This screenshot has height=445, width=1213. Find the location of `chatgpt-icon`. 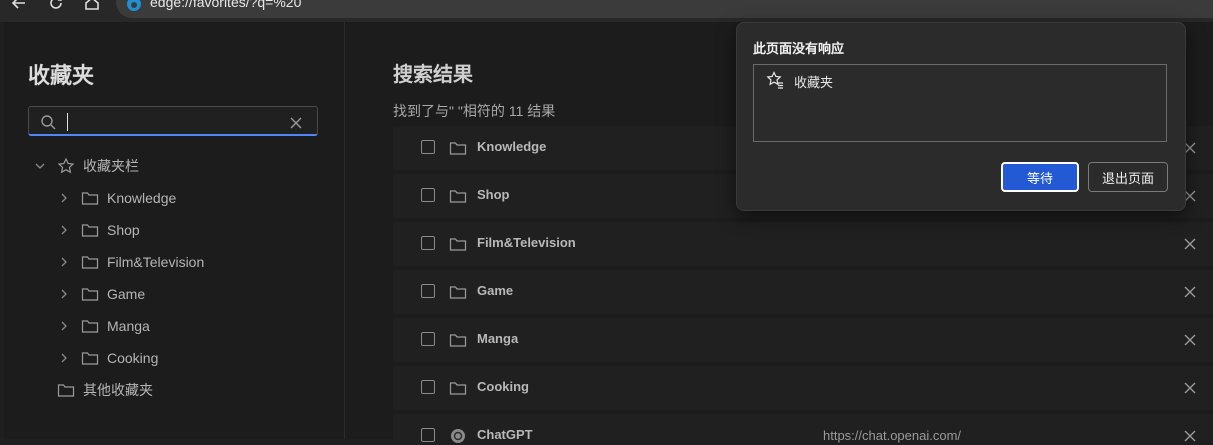

chatgpt-icon is located at coordinates (458, 436).